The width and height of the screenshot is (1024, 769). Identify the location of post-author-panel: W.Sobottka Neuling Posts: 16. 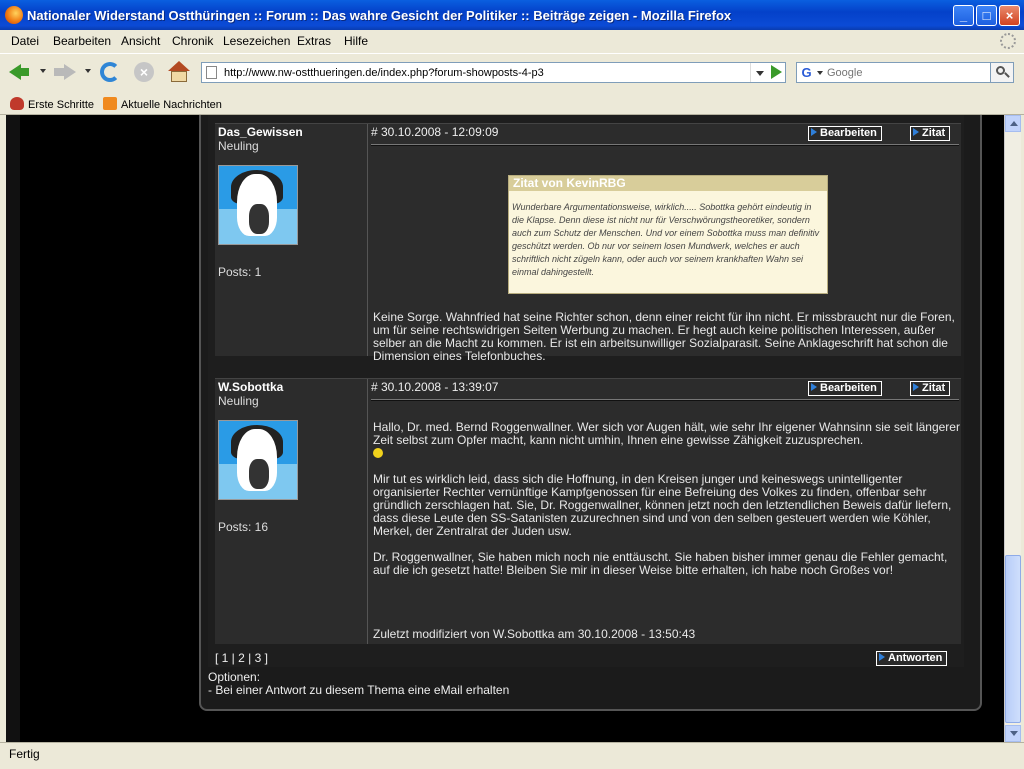
(291, 511).